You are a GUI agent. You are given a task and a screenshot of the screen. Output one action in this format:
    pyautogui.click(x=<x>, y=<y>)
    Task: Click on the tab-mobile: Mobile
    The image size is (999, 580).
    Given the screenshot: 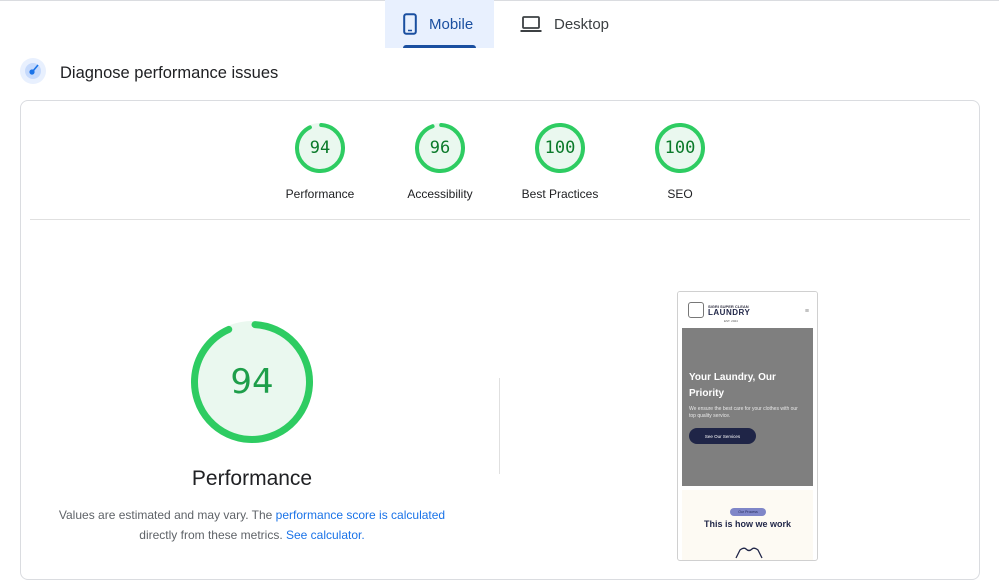 What is the action you would take?
    pyautogui.click(x=439, y=24)
    